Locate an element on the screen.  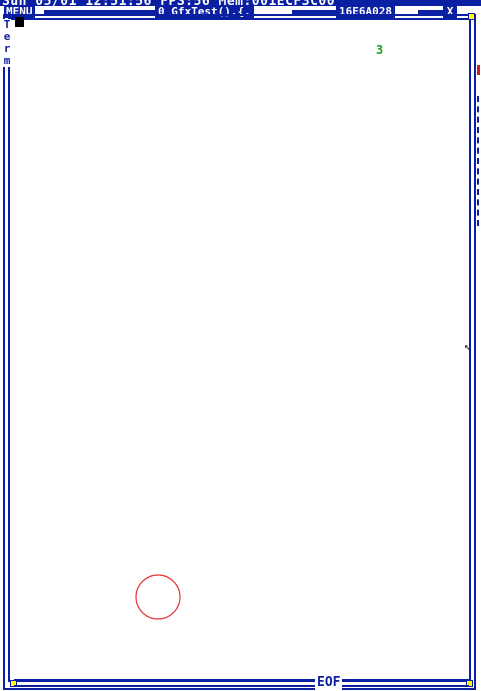
red-circle is located at coordinates (158, 597).